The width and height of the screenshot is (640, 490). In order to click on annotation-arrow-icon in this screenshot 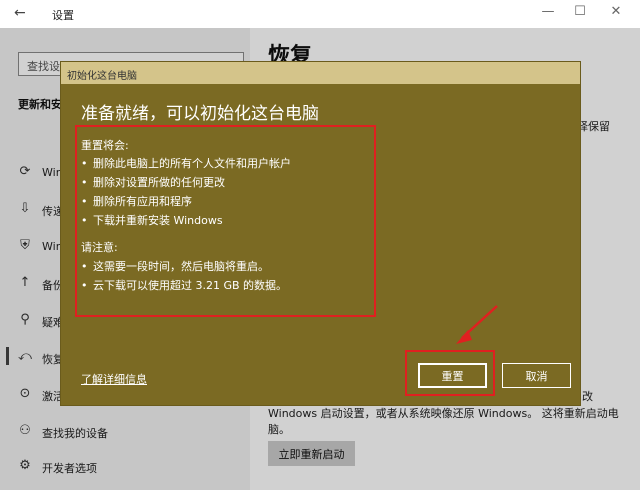, I will do `click(477, 324)`.